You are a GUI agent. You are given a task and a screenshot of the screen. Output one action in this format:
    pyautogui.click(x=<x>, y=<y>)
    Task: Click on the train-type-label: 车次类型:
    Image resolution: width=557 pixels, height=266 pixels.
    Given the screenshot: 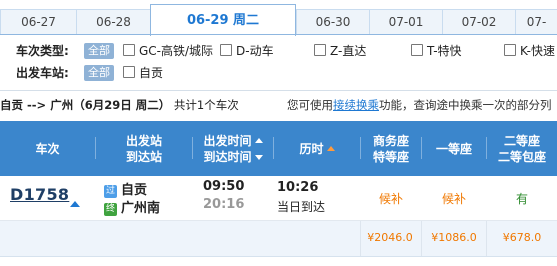 What is the action you would take?
    pyautogui.click(x=42, y=51)
    